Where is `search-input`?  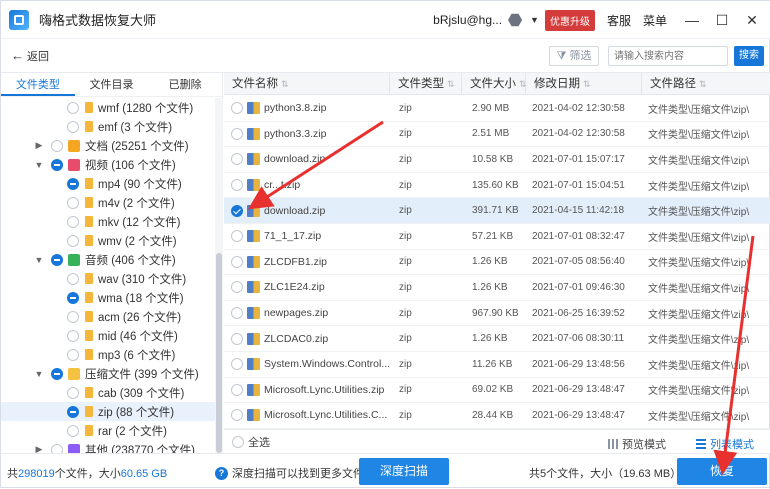
search-input is located at coordinates (668, 56).